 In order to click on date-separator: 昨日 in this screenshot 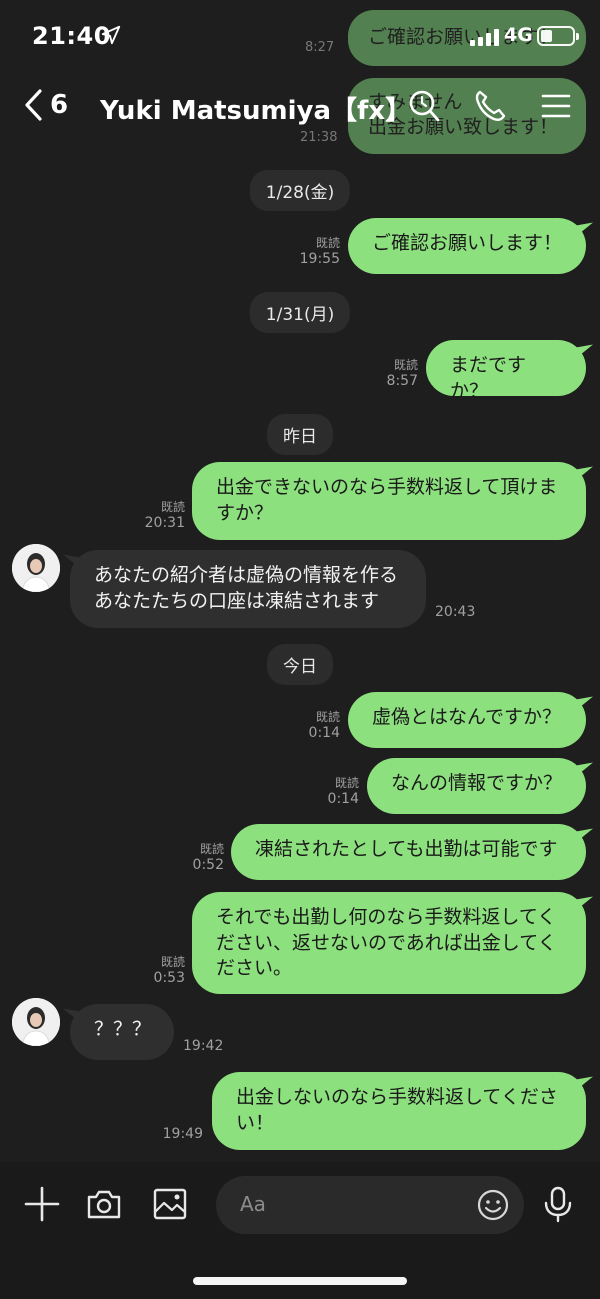, I will do `click(300, 434)`.